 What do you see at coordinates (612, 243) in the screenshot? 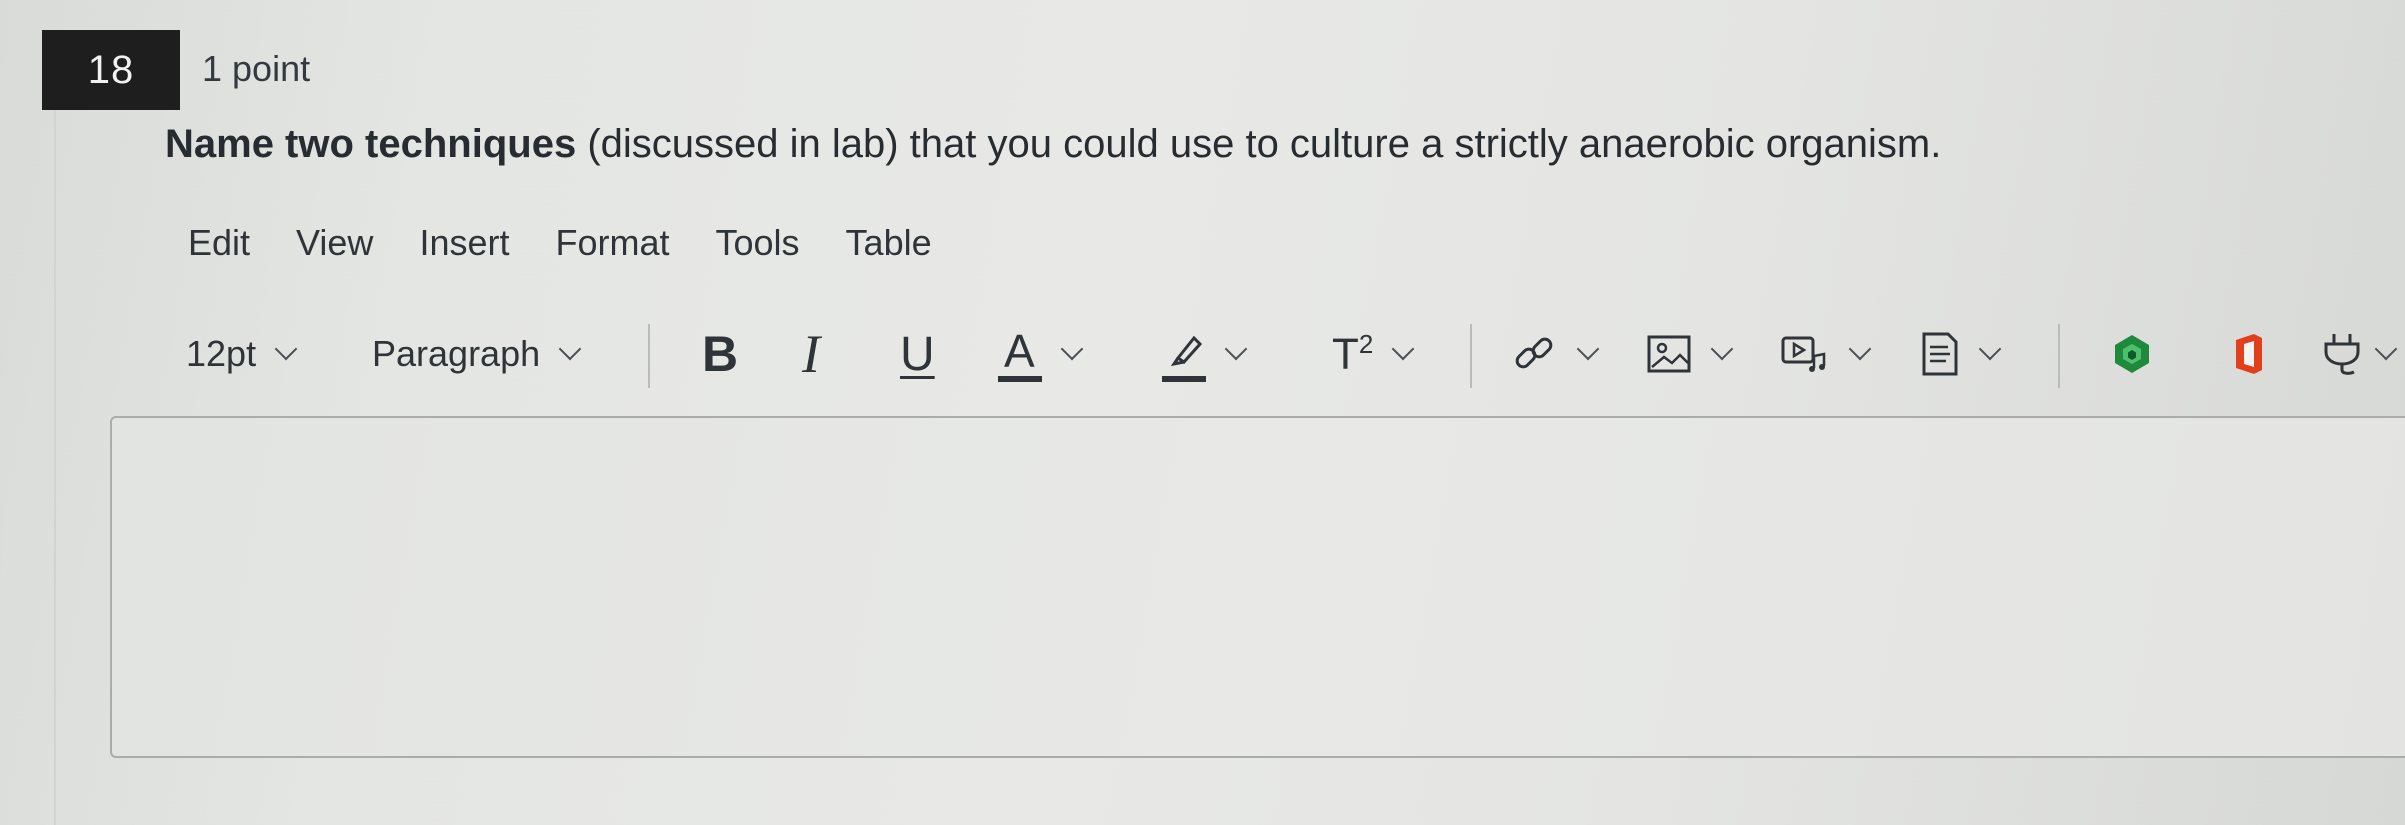
I see `menu-format: Format` at bounding box center [612, 243].